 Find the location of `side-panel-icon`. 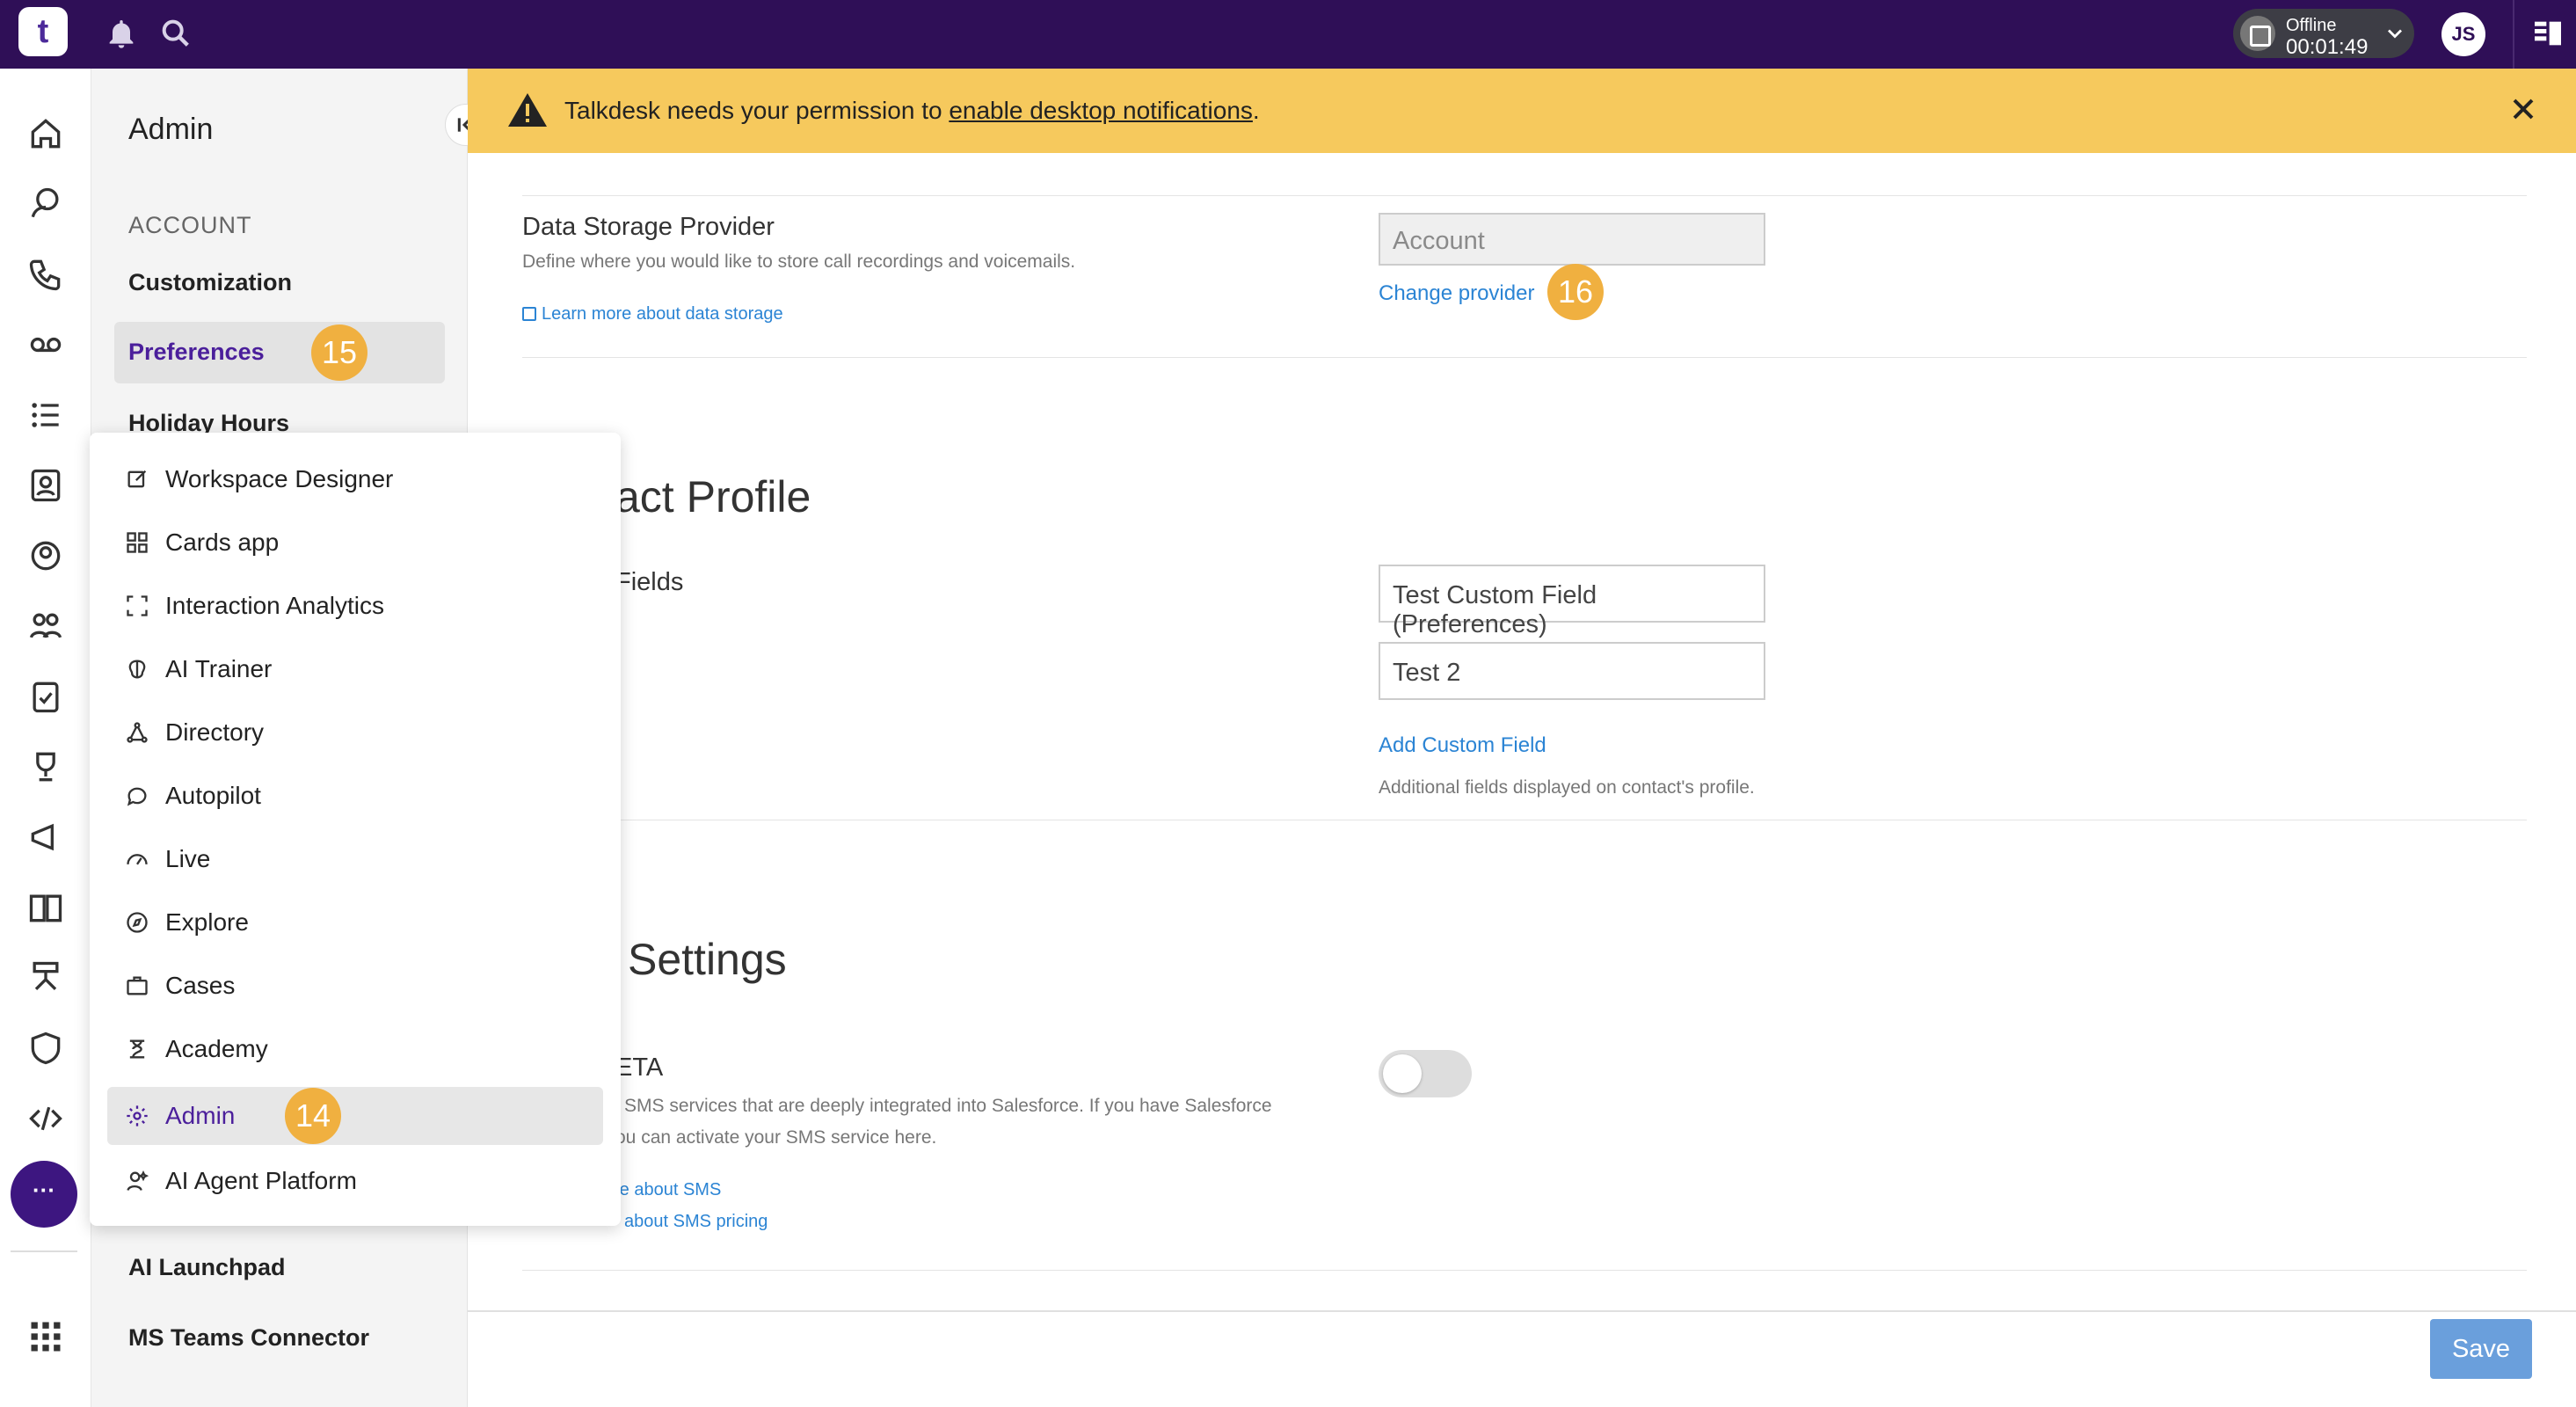

side-panel-icon is located at coordinates (2547, 33).